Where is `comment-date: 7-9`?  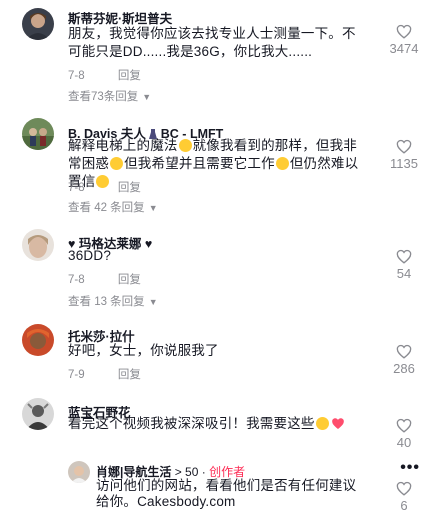 comment-date: 7-9 is located at coordinates (76, 375).